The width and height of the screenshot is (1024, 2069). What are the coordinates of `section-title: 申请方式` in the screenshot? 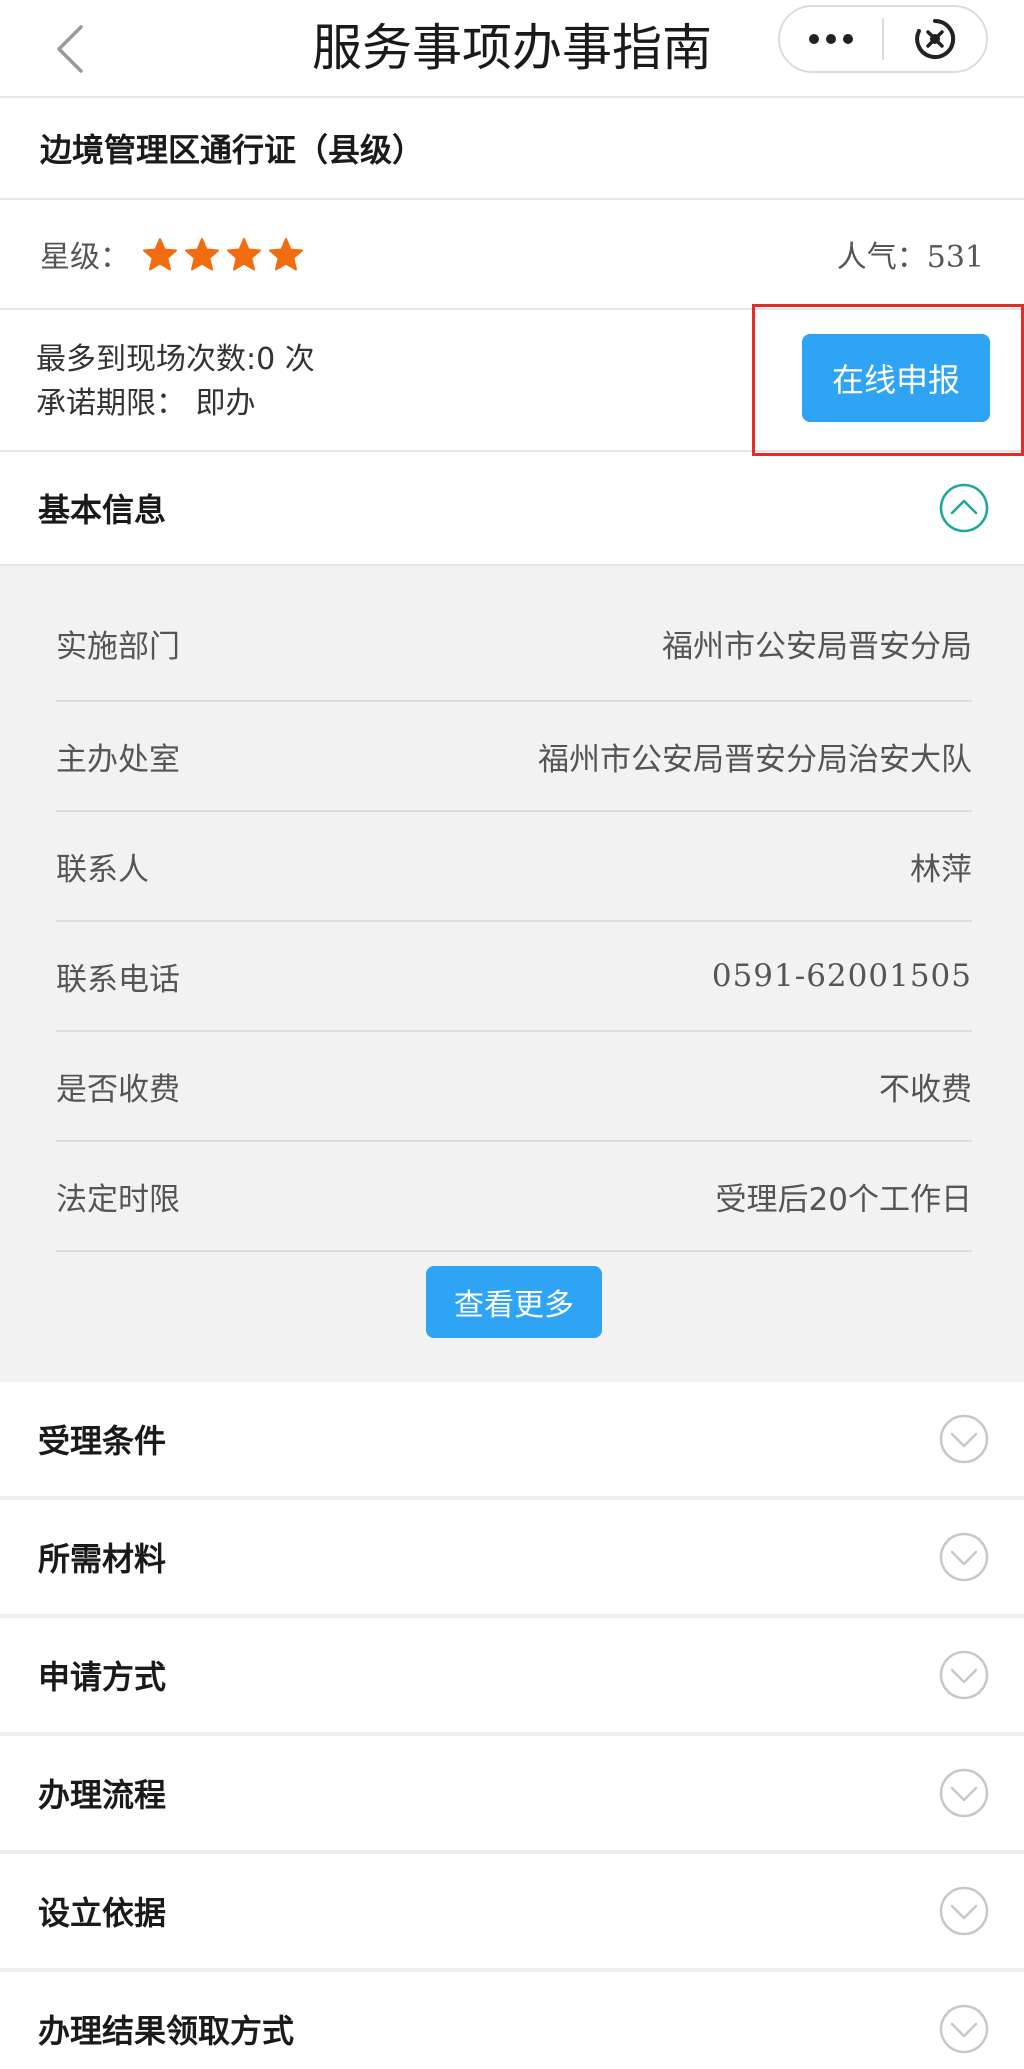 It's located at (102, 1677).